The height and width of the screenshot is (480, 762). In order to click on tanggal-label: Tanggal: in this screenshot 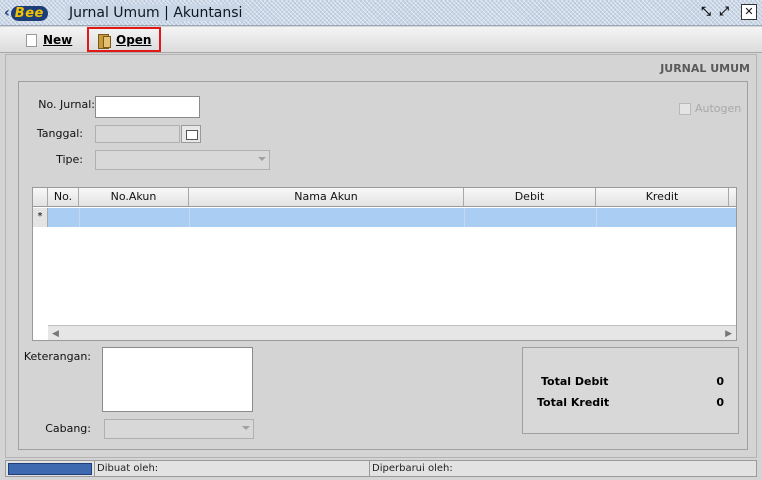, I will do `click(59, 133)`.